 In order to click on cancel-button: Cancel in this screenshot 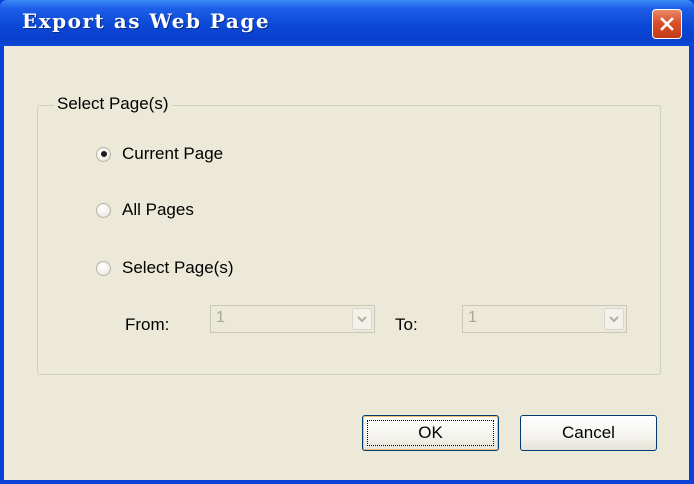, I will do `click(588, 433)`.